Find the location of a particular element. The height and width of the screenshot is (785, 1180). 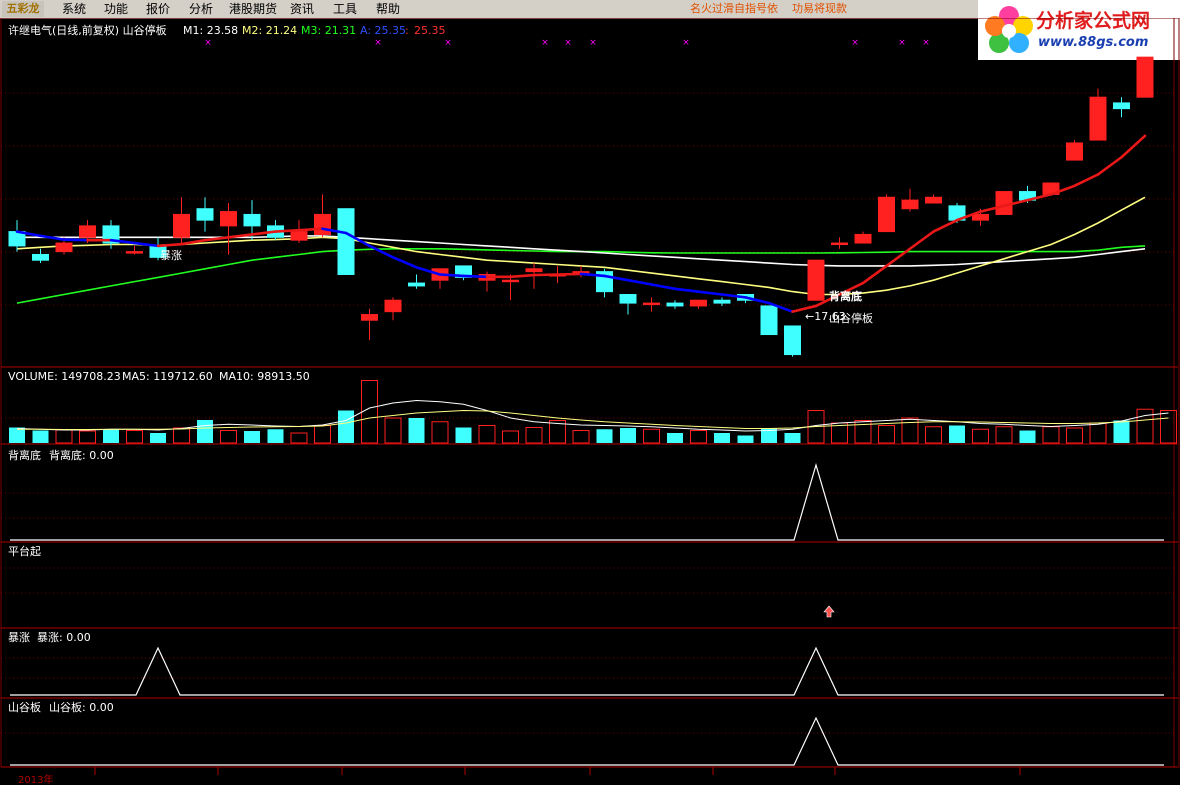

a-value: A: 25.35 is located at coordinates (383, 30).